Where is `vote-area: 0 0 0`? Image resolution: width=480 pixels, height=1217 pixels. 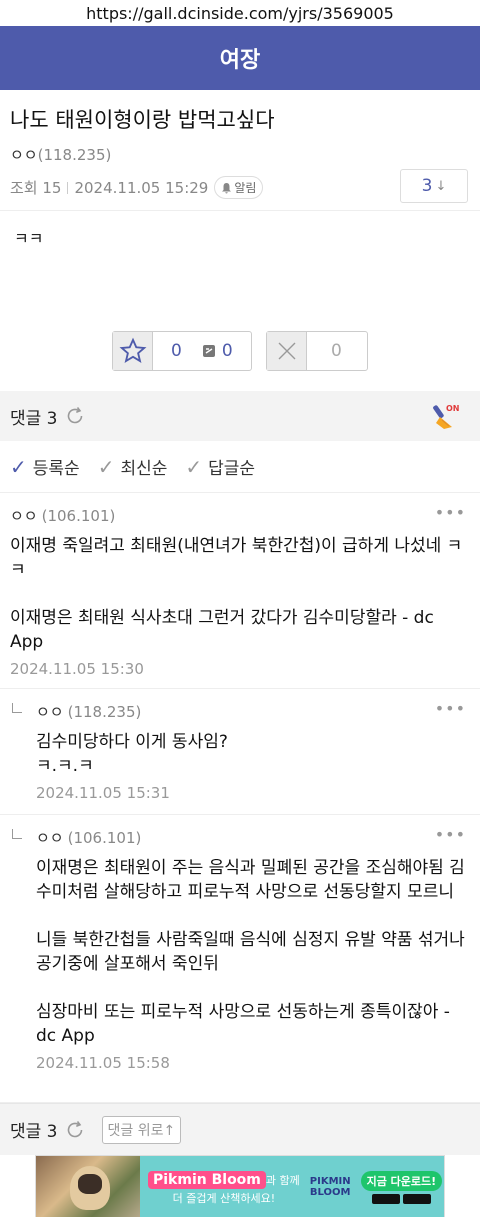 vote-area: 0 0 0 is located at coordinates (240, 361).